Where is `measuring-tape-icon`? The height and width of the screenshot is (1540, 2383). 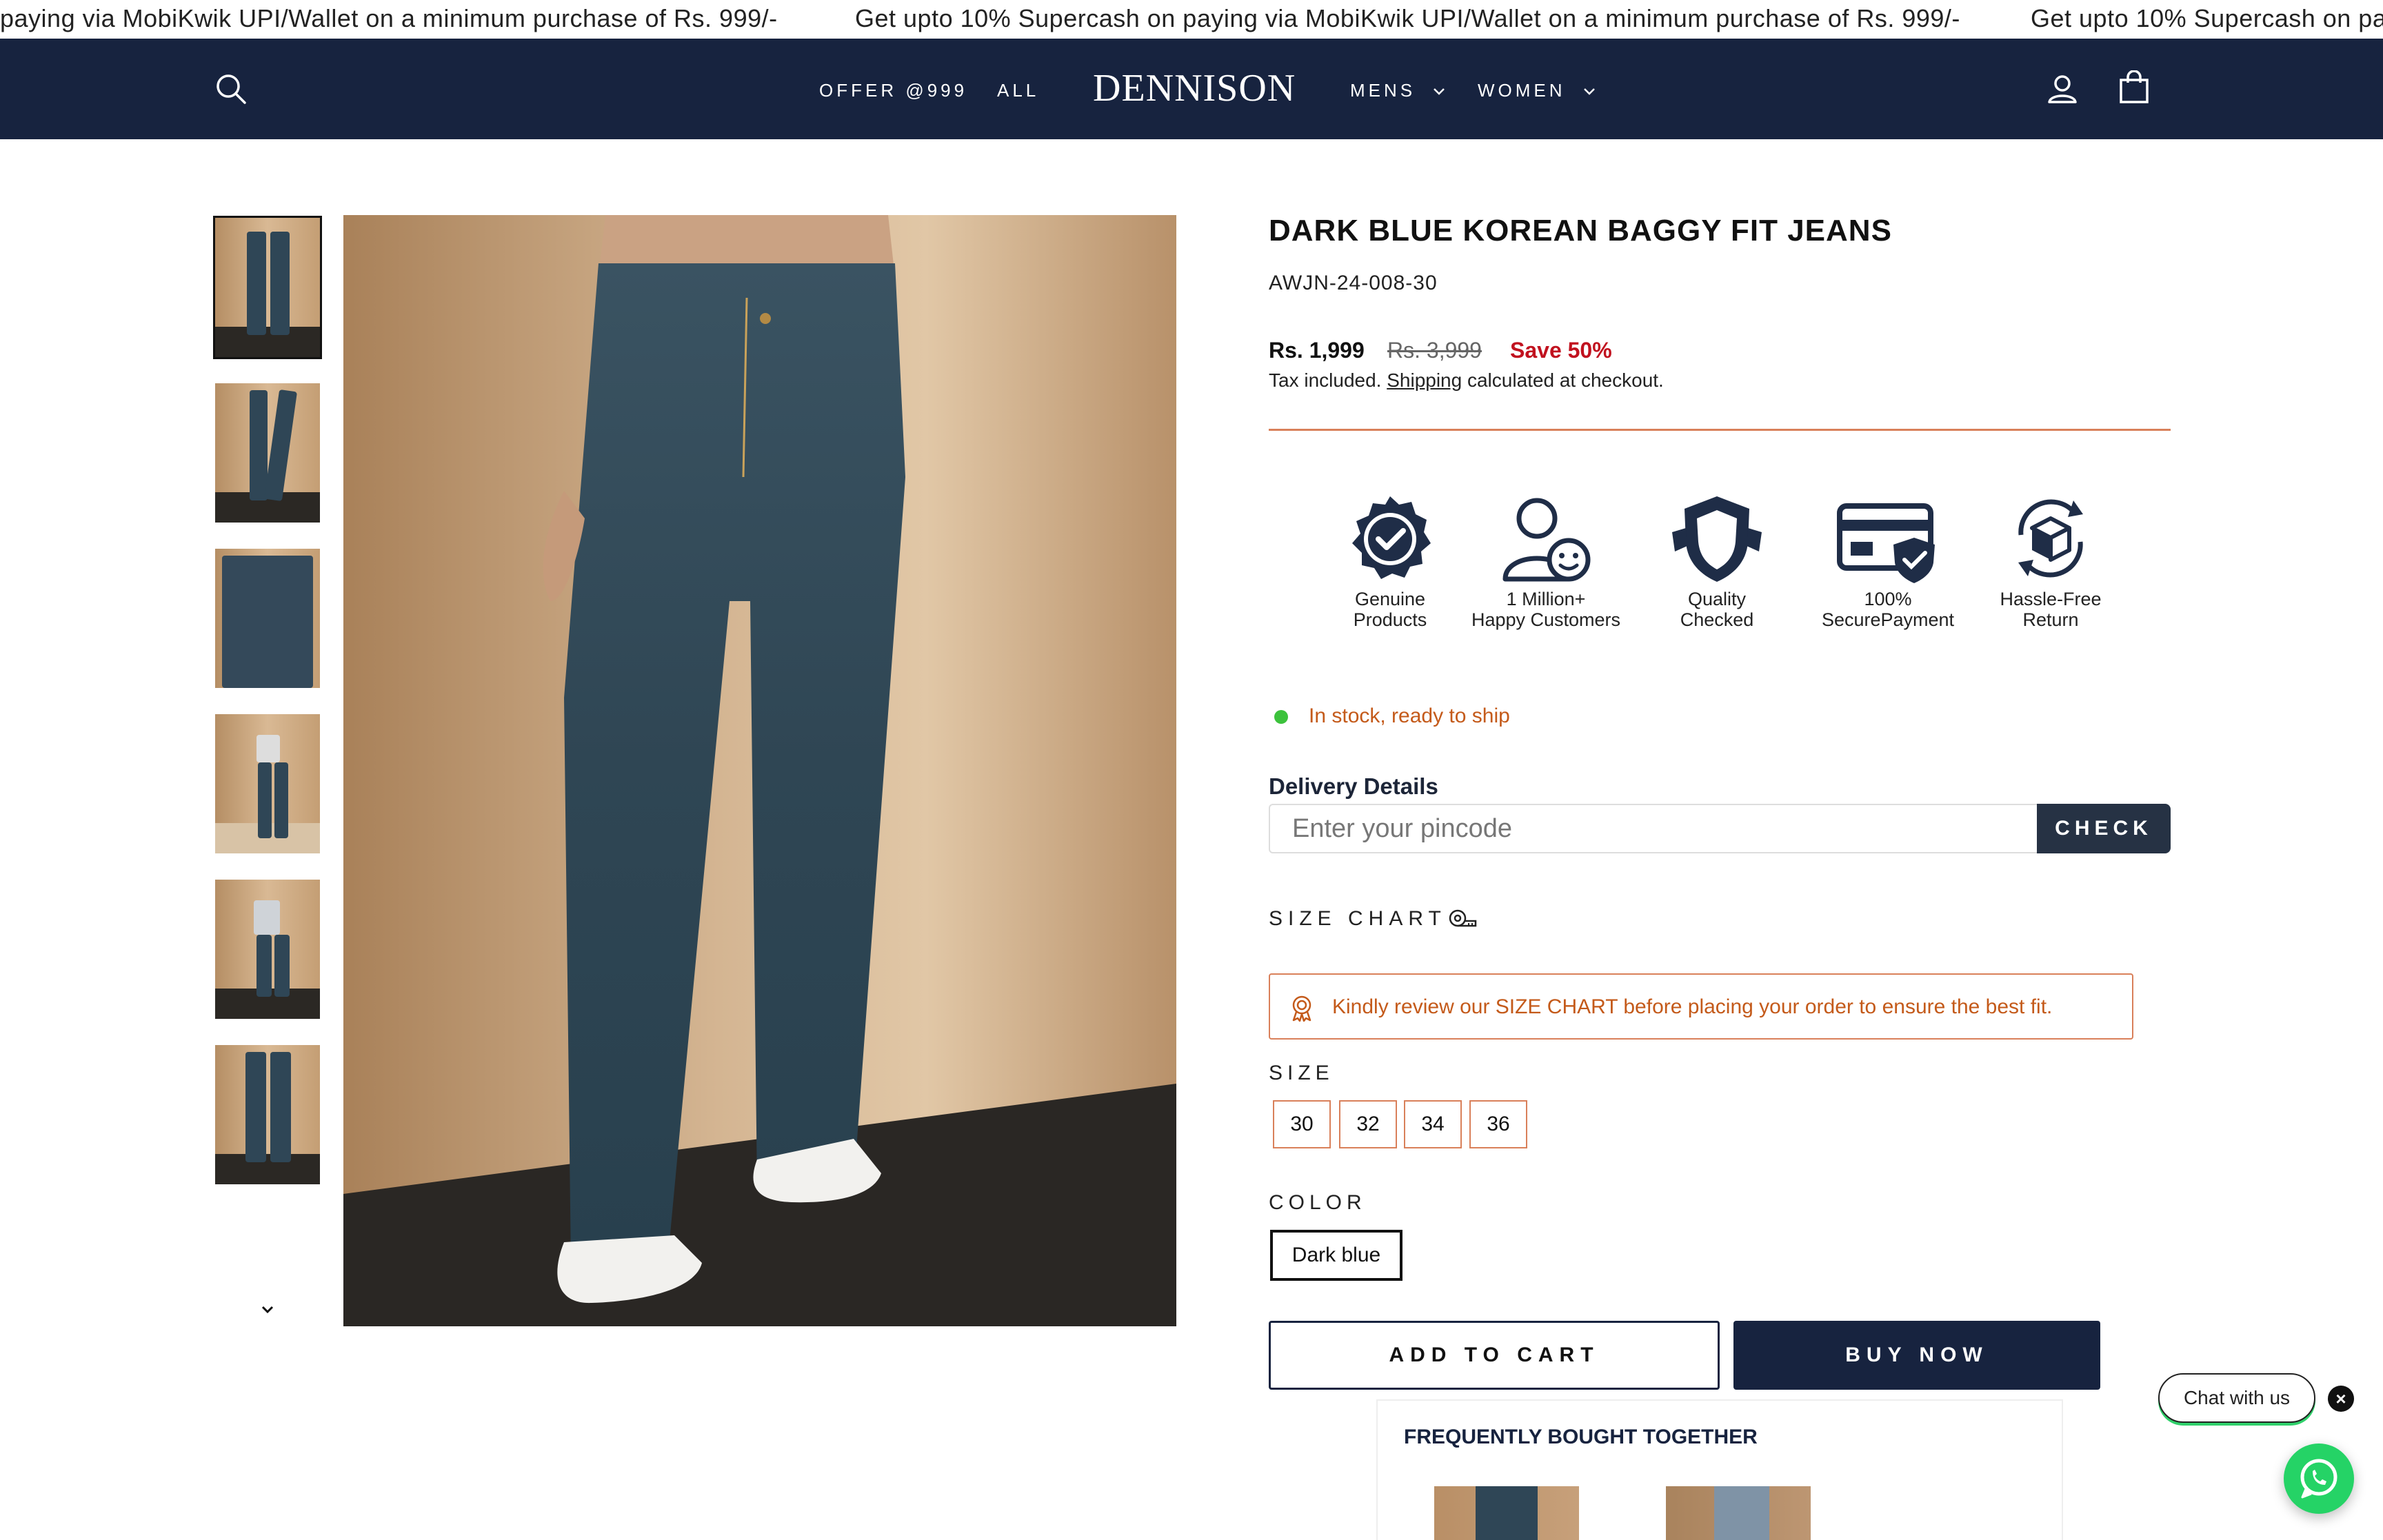 measuring-tape-icon is located at coordinates (1463, 920).